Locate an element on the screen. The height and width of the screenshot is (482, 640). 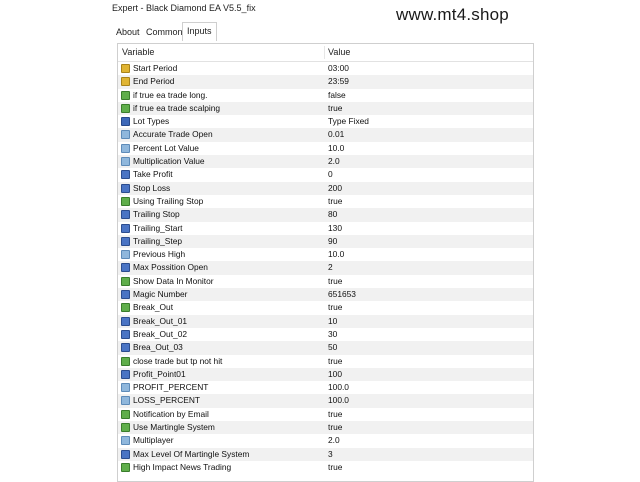
variable-value: 23:59 is located at coordinates (338, 81).